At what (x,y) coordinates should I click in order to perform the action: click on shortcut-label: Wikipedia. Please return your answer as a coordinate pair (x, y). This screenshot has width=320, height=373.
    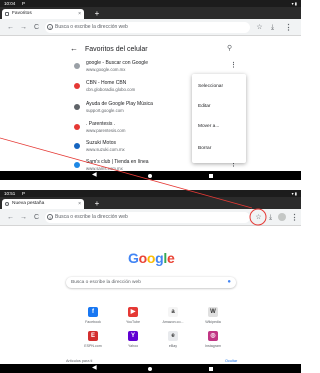
    Looking at the image, I should click on (213, 322).